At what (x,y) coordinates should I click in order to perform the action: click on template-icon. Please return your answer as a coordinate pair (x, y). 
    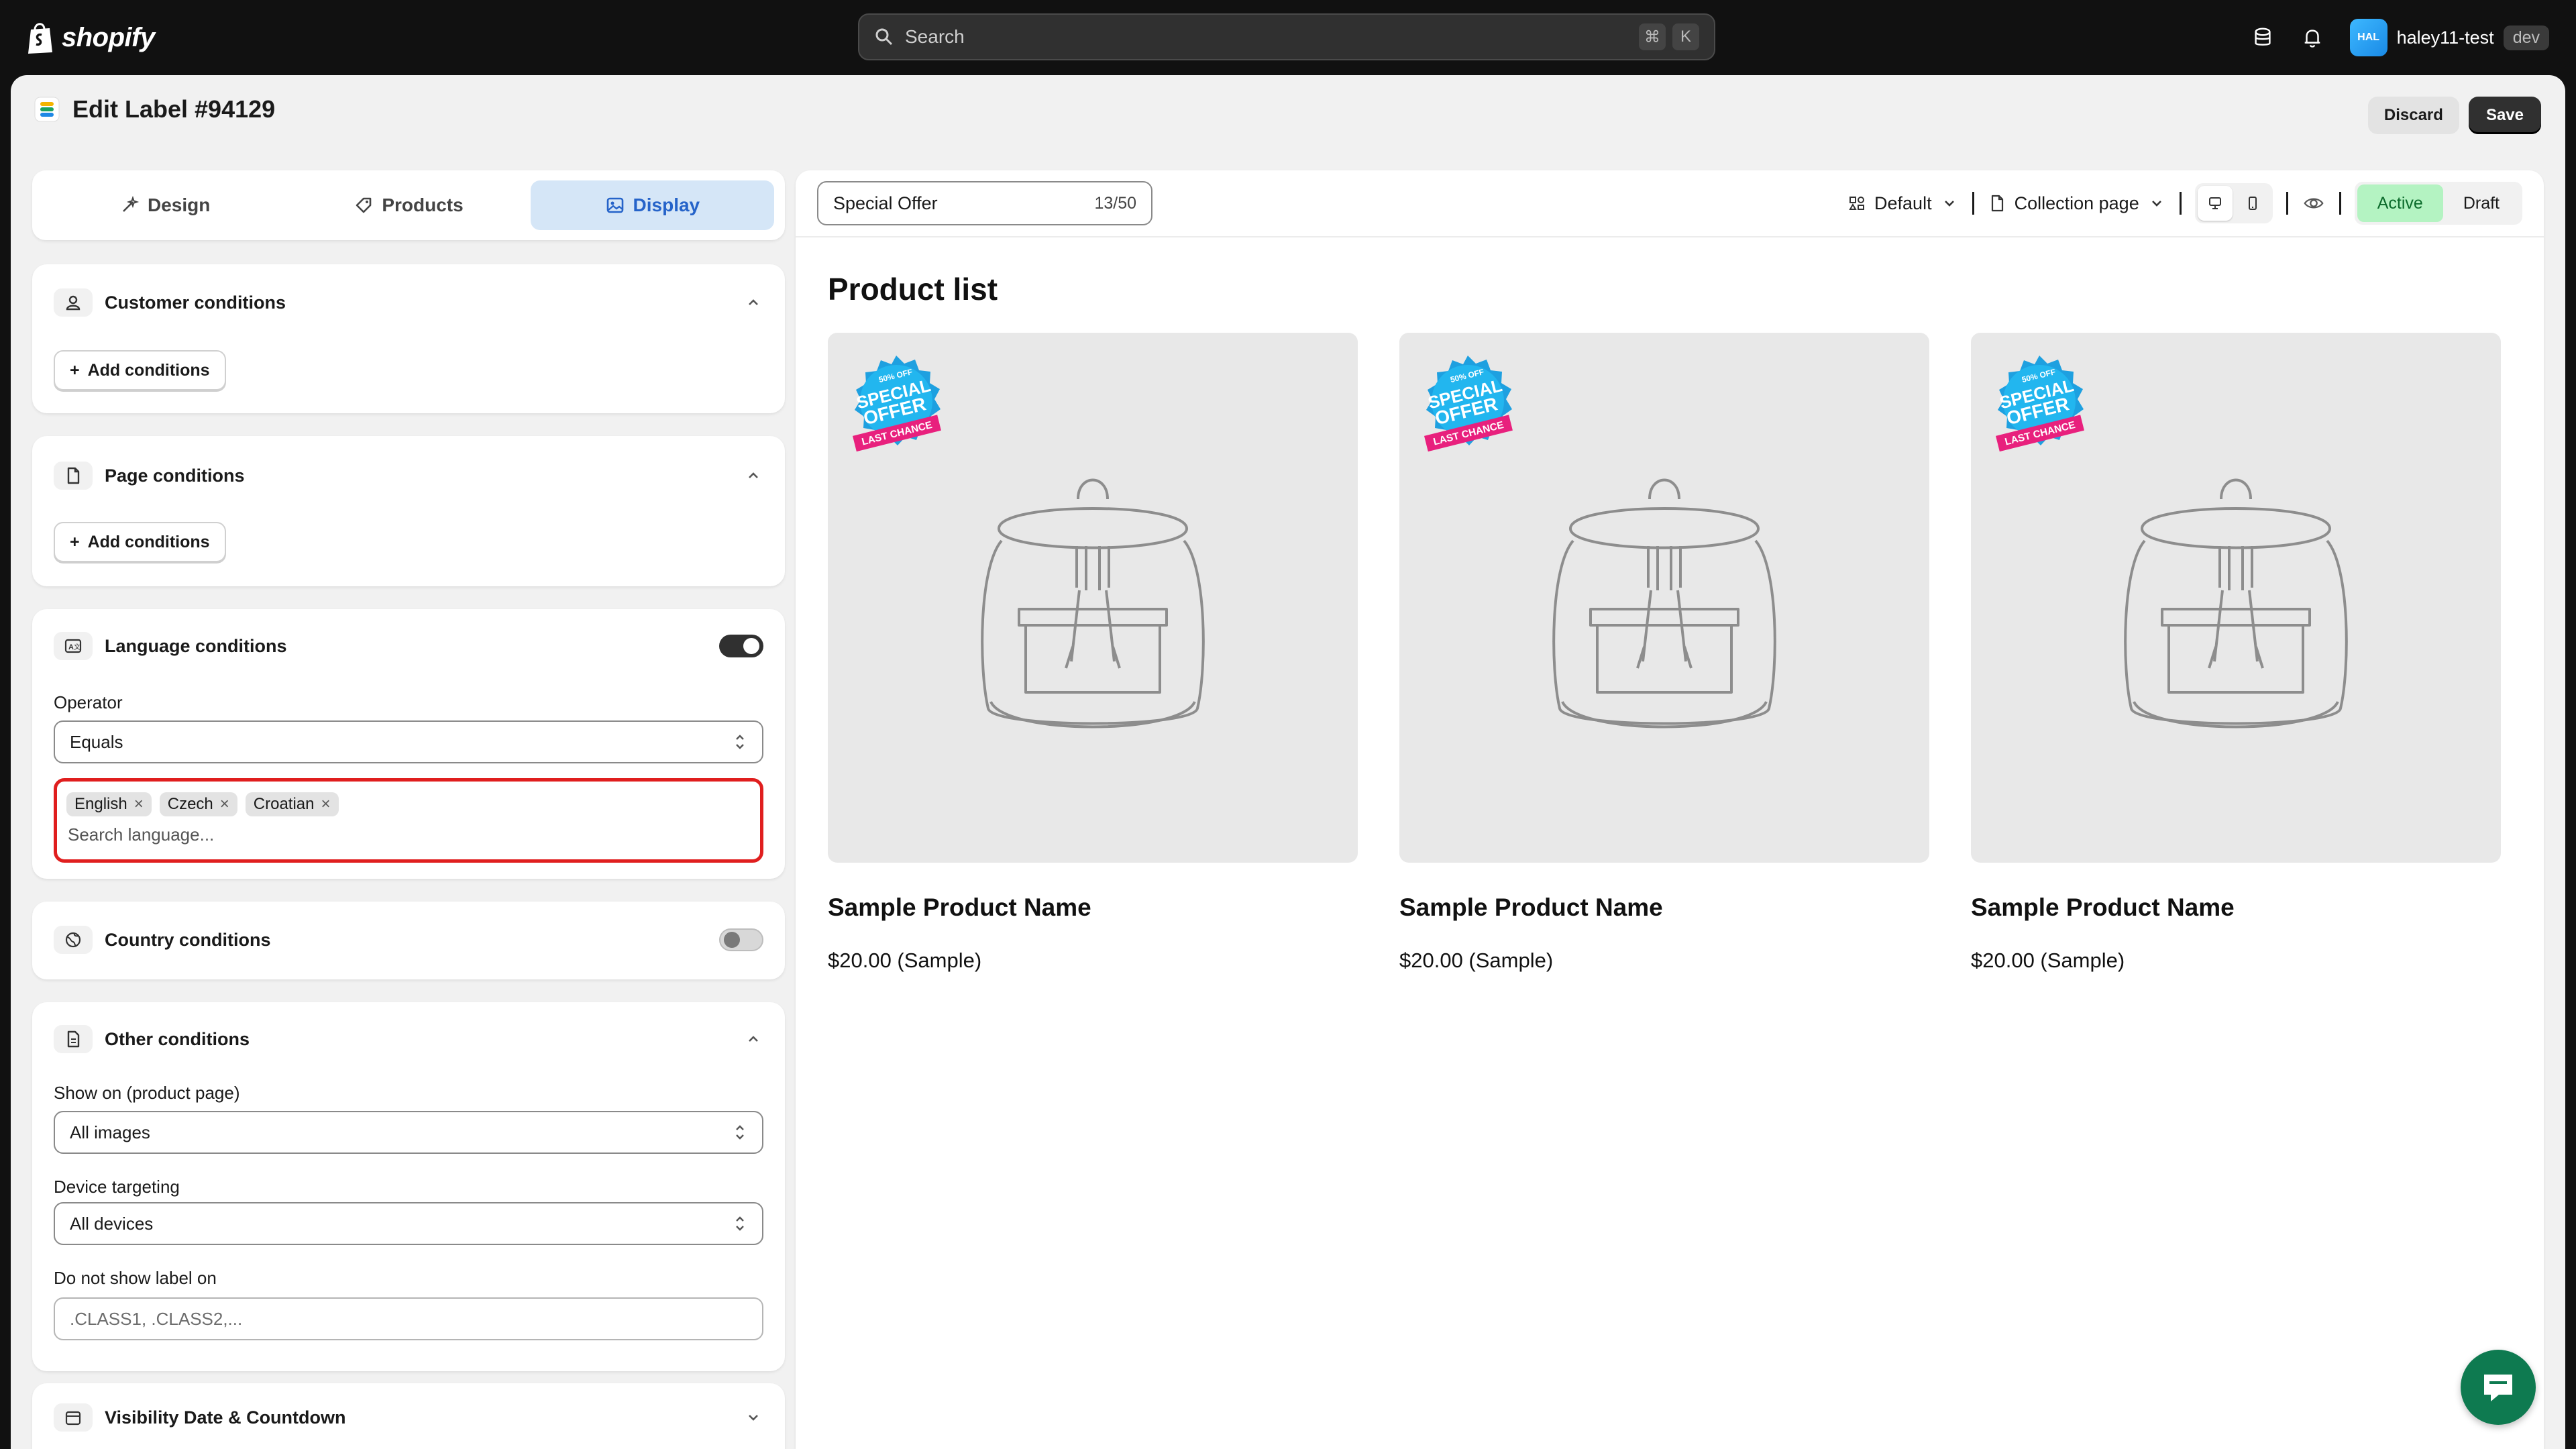
    Looking at the image, I should click on (1857, 203).